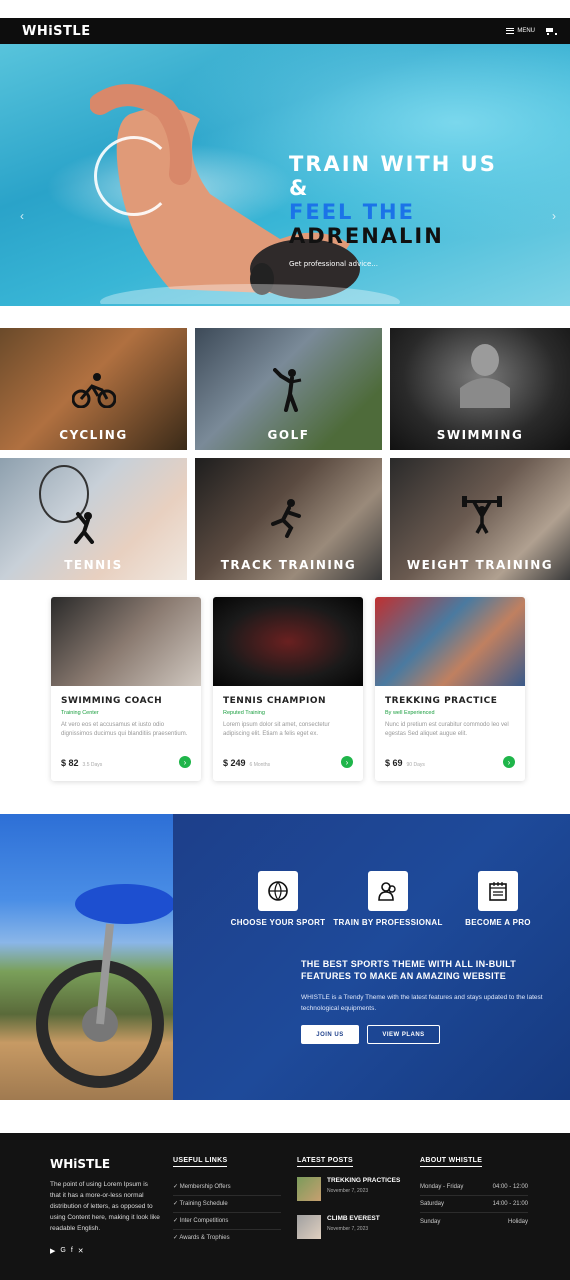 The width and height of the screenshot is (570, 1280). What do you see at coordinates (510, 1204) in the screenshot?
I see `hours-time: 14:00 - 21:00` at bounding box center [510, 1204].